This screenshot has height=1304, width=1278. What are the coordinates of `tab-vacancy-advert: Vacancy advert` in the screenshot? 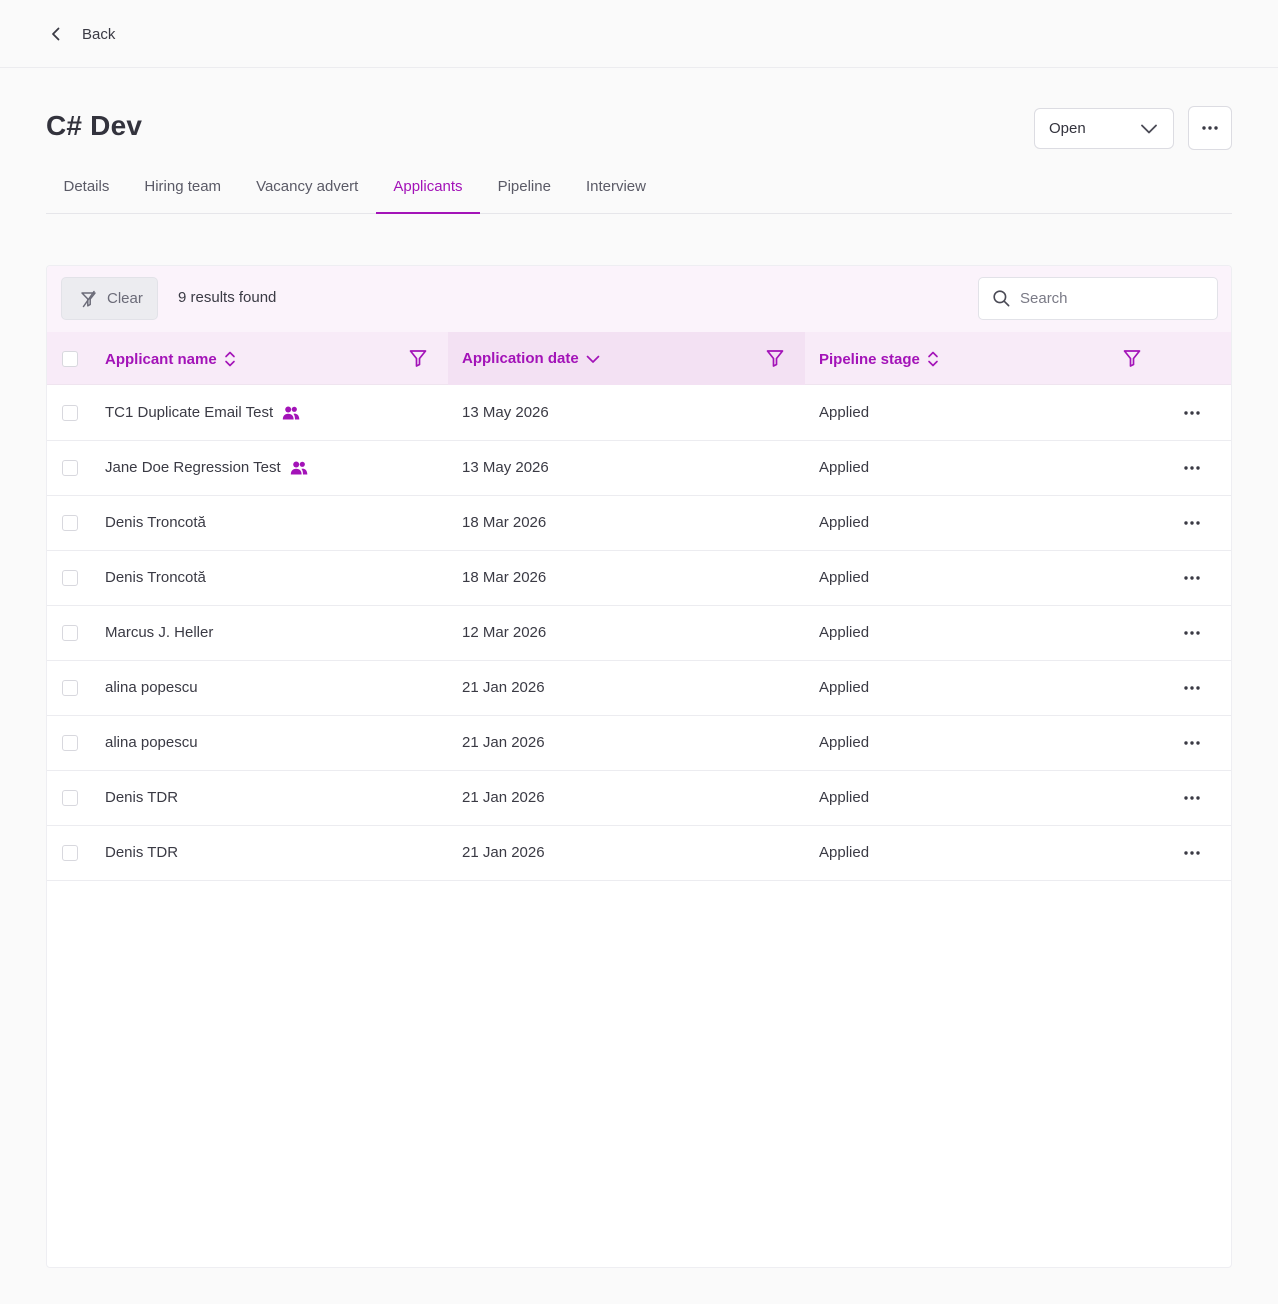 It's located at (307, 189).